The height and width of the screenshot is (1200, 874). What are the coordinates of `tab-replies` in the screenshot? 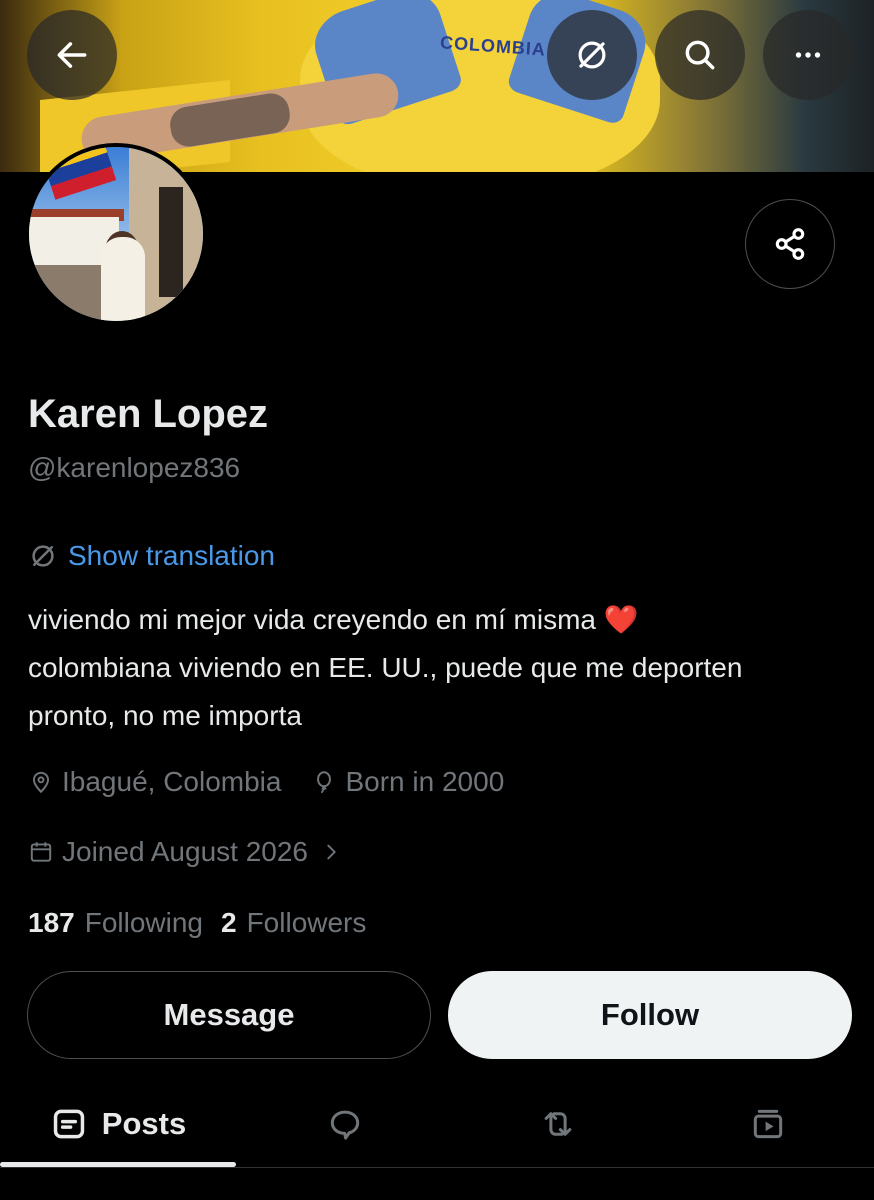 It's located at (345, 1124).